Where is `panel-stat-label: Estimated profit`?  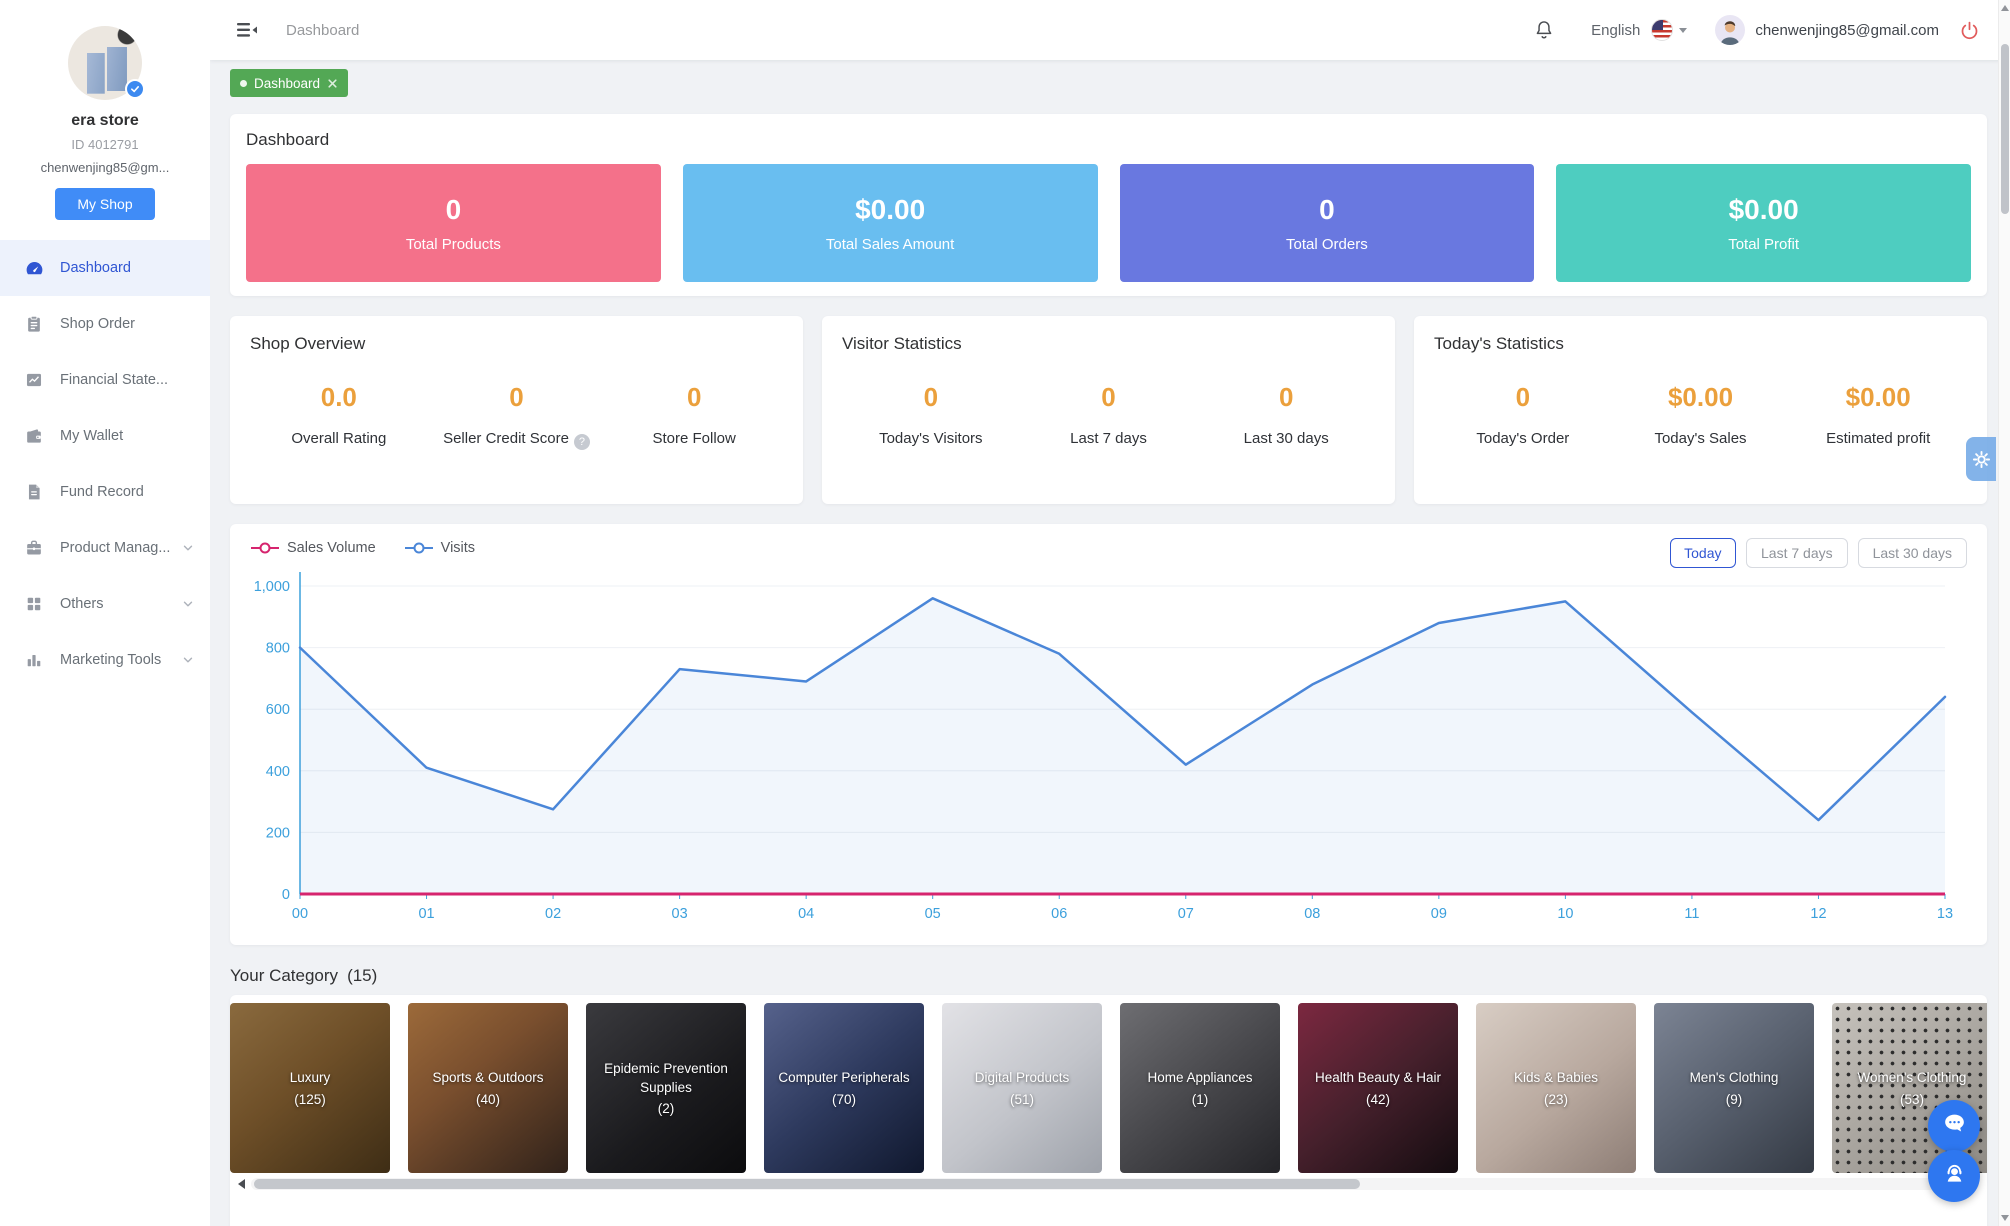
panel-stat-label: Estimated profit is located at coordinates (1878, 438).